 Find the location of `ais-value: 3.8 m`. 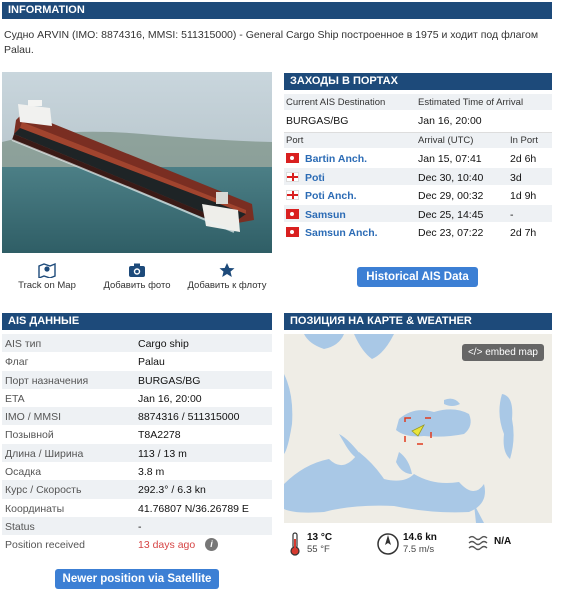

ais-value: 3.8 m is located at coordinates (151, 472).